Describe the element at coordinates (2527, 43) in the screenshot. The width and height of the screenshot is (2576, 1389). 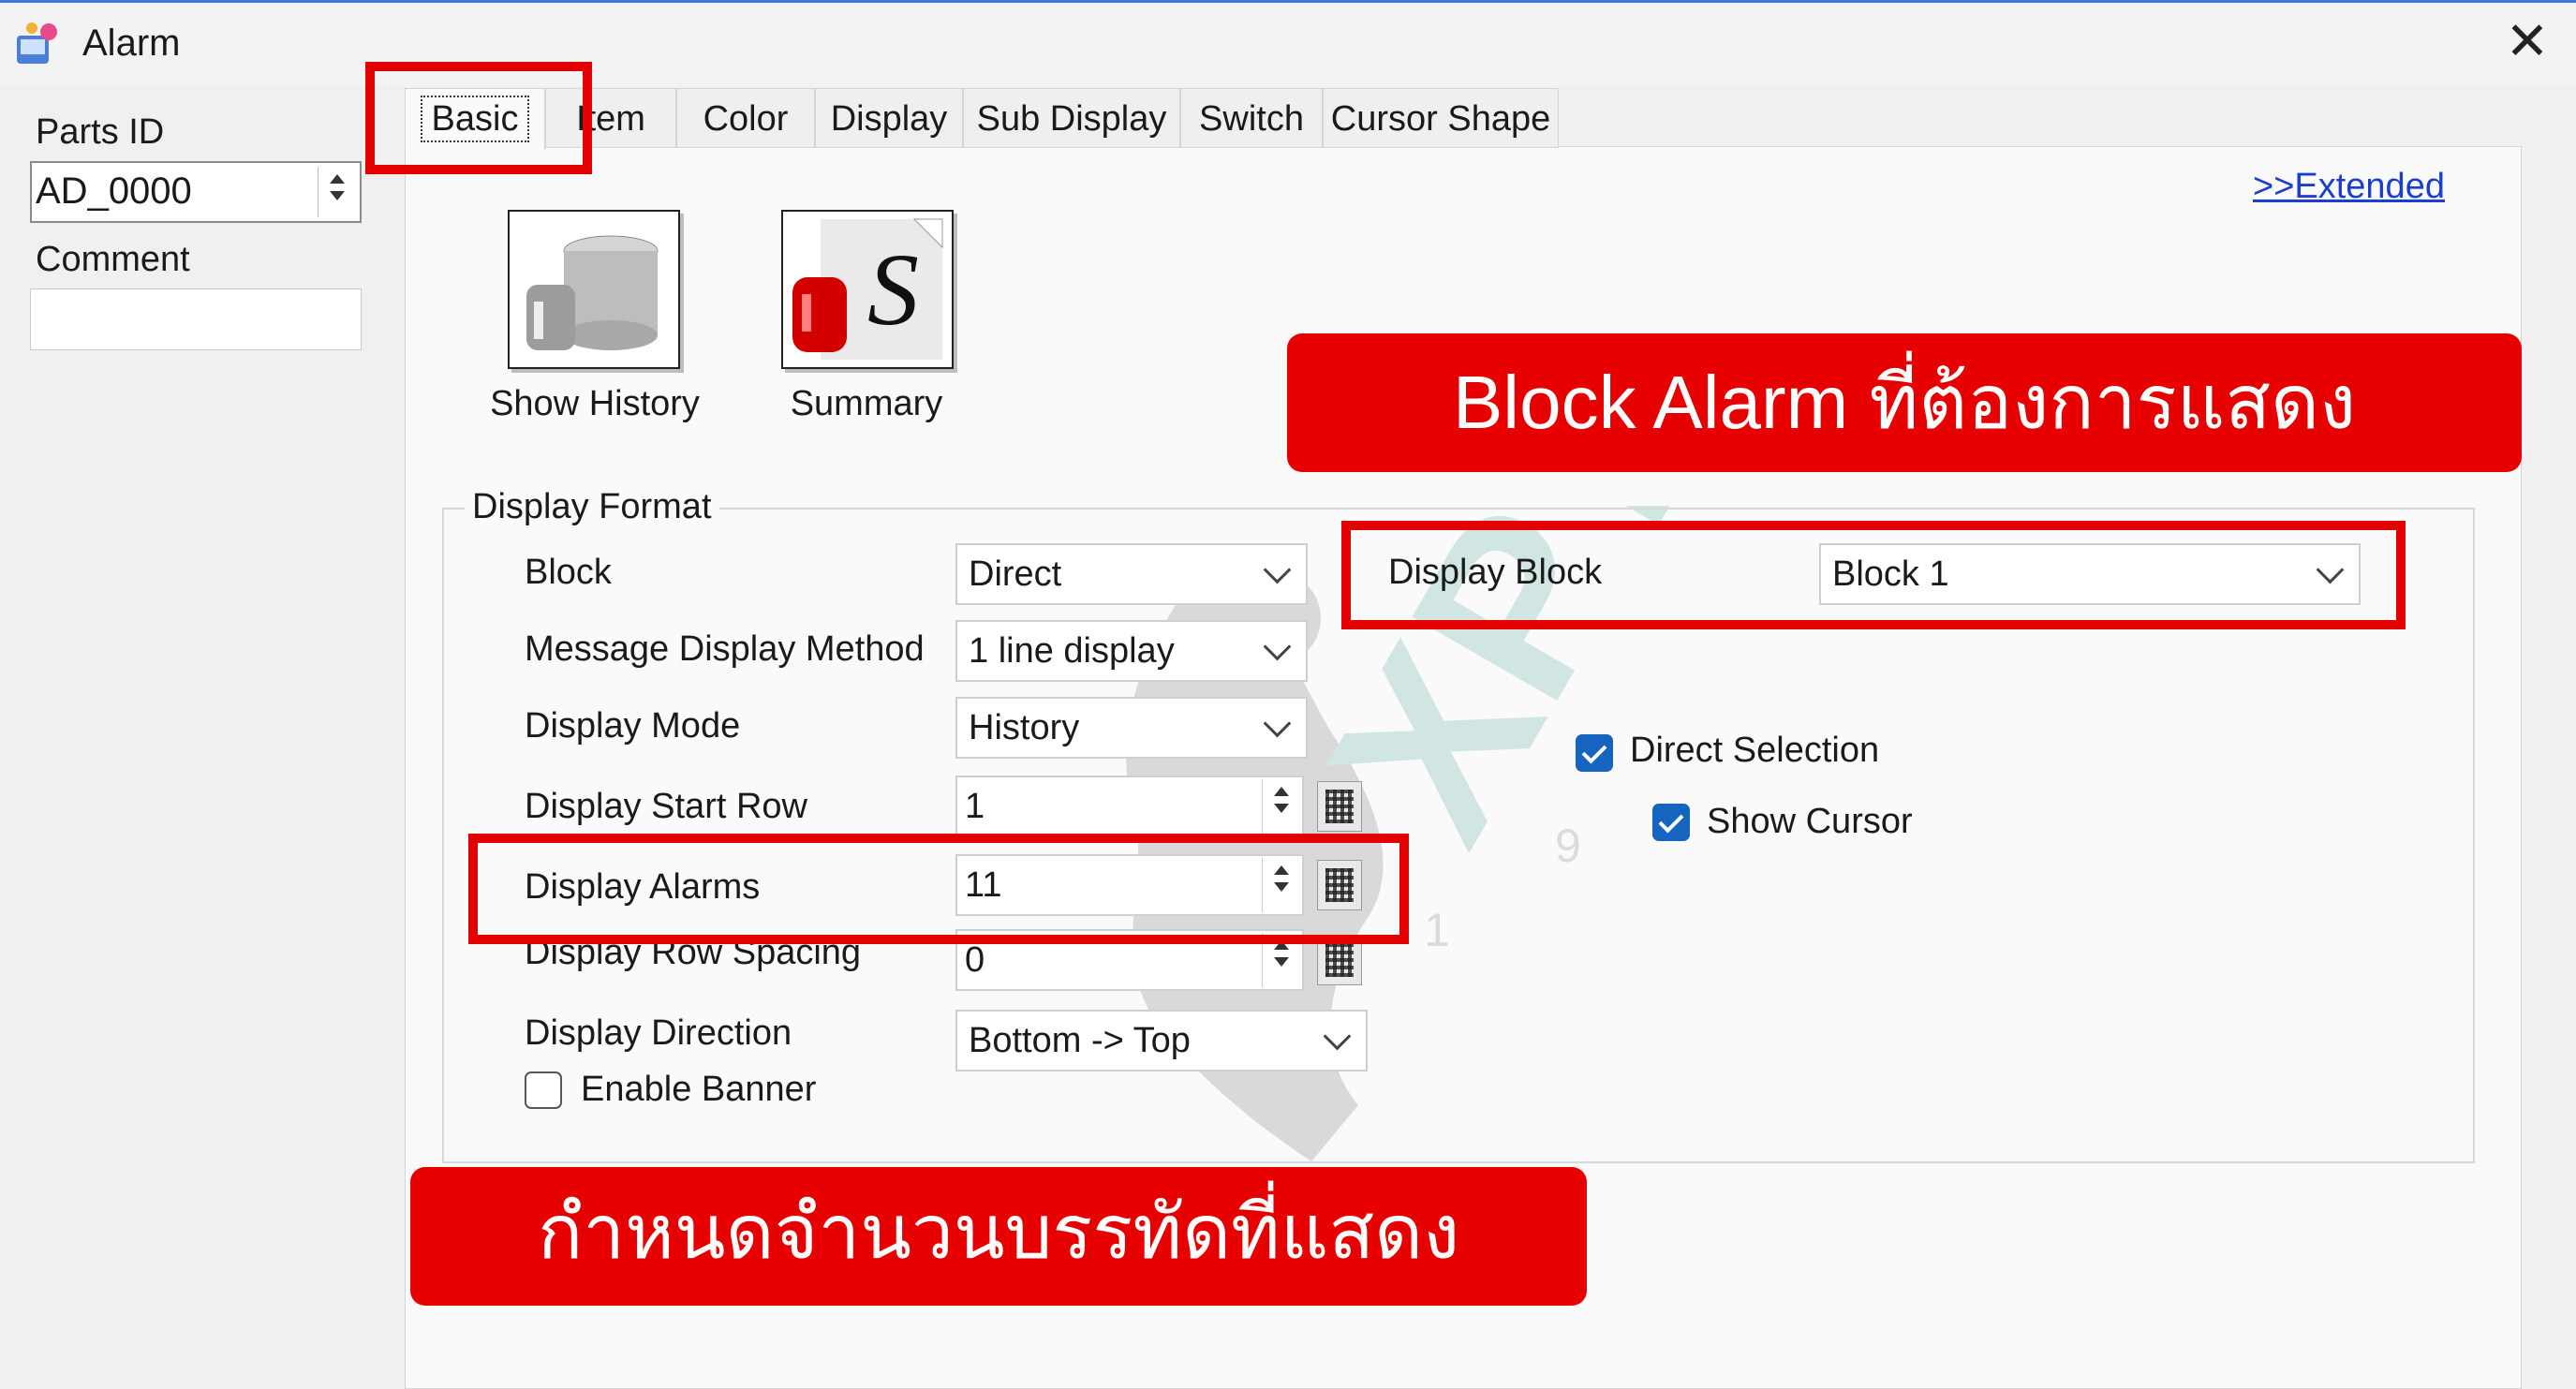
I see `close-icon: ✕` at that location.